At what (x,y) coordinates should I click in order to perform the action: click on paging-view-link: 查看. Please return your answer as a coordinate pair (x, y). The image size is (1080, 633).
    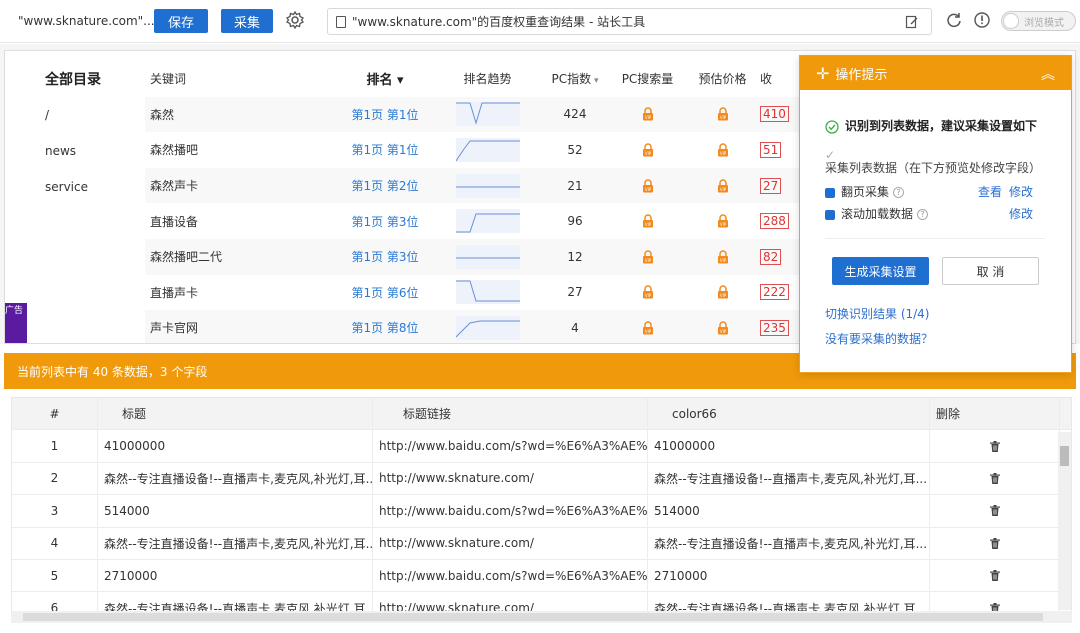
    Looking at the image, I should click on (990, 191).